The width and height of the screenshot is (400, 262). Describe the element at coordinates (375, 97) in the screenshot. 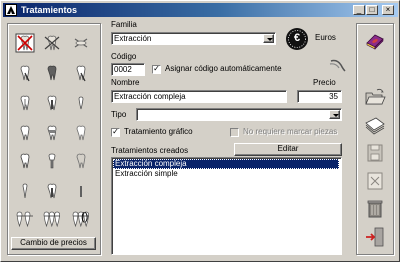

I see `folder-open-icon` at that location.